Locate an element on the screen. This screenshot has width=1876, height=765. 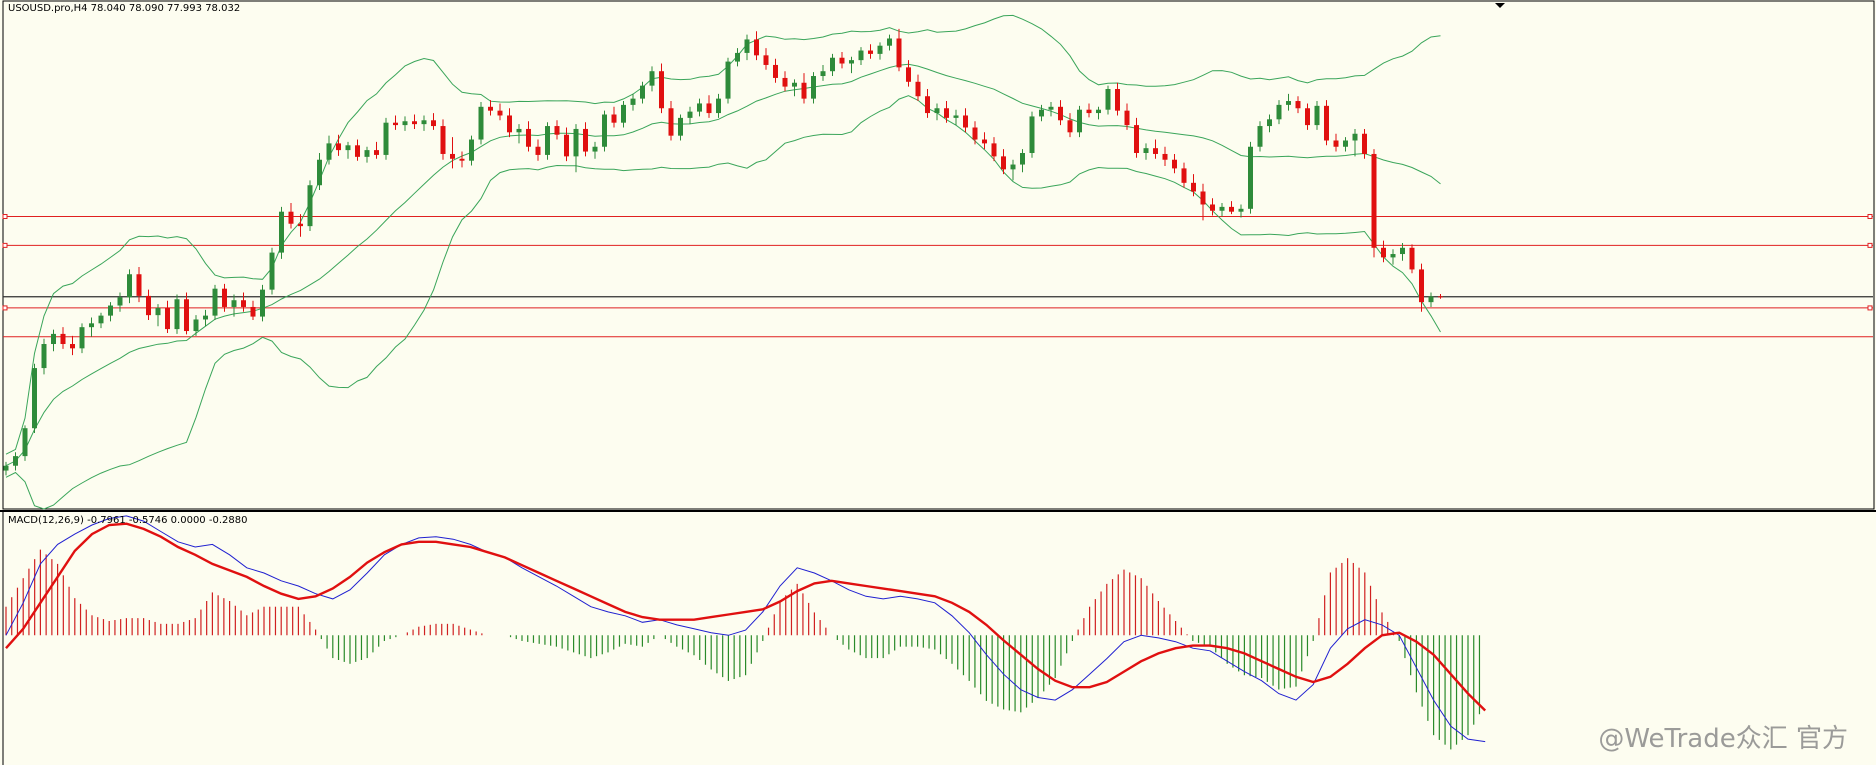
watermark: @WeTrade众汇 官方 is located at coordinates (1723, 739).